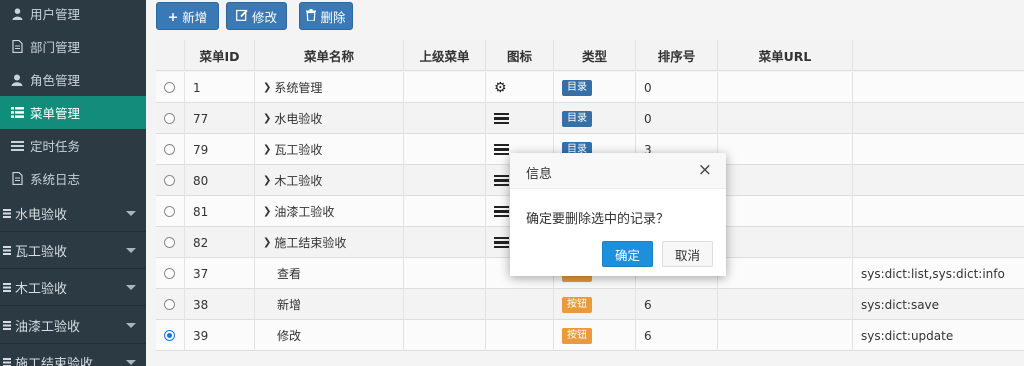 This screenshot has width=1024, height=366. I want to click on sidebar-item-departments: 部门管理, so click(73, 46).